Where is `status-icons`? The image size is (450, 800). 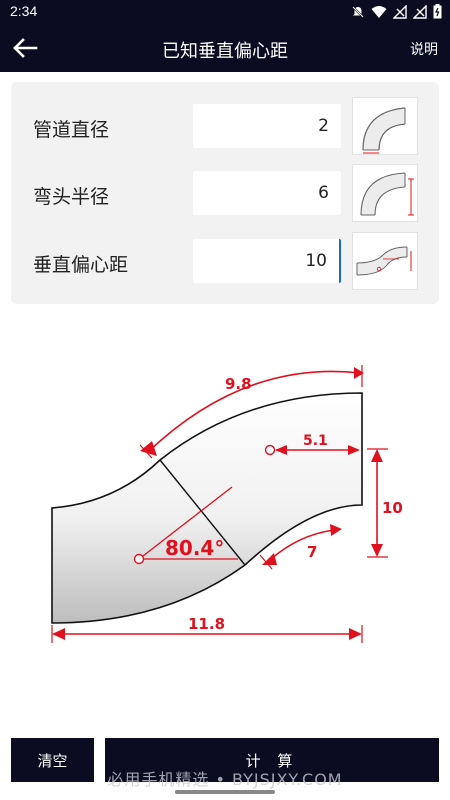
status-icons is located at coordinates (396, 11).